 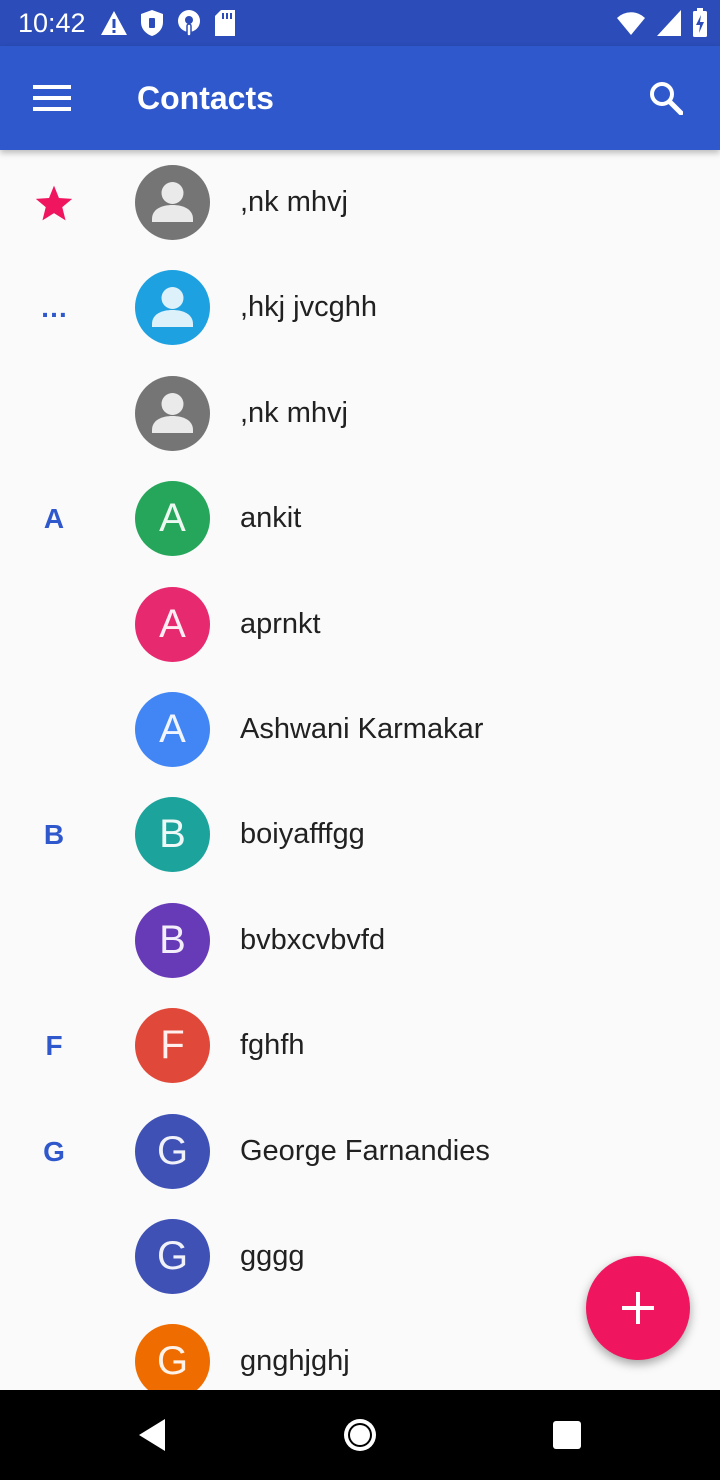 I want to click on status-time: 10:42, so click(x=52, y=23).